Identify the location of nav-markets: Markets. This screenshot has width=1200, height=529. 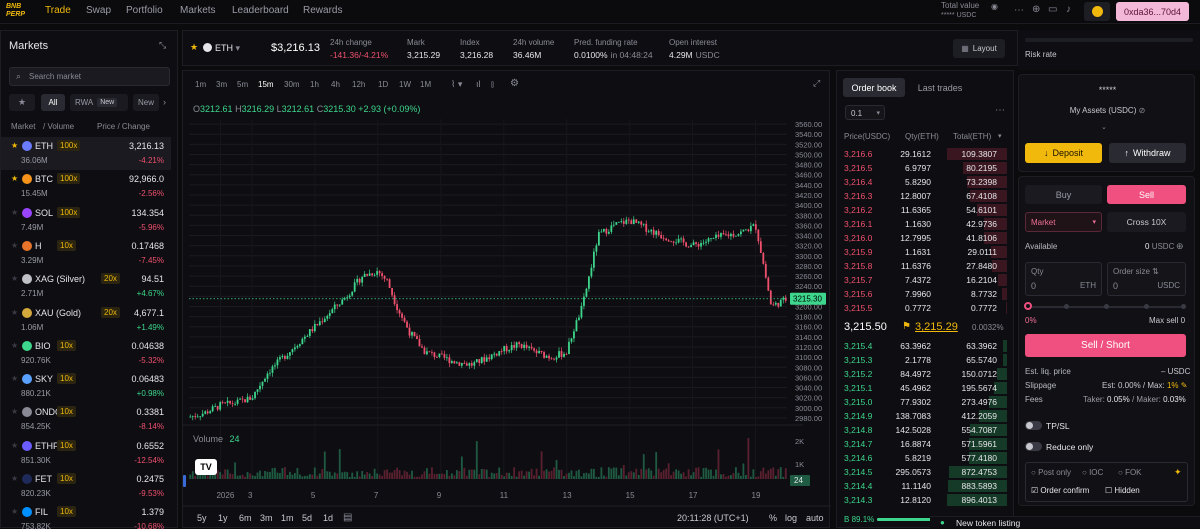
(198, 10).